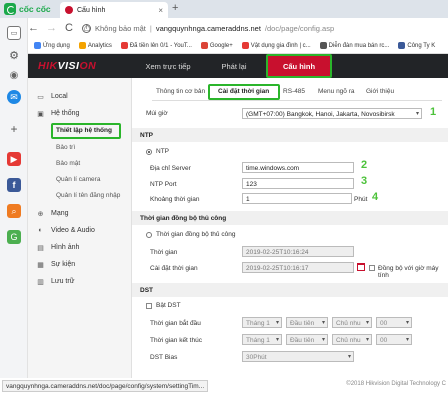 This screenshot has width=448, height=394. Describe the element at coordinates (88, 195) in the screenshot. I see `subnav-user-management: Quản lí tên đăng nhập` at that location.